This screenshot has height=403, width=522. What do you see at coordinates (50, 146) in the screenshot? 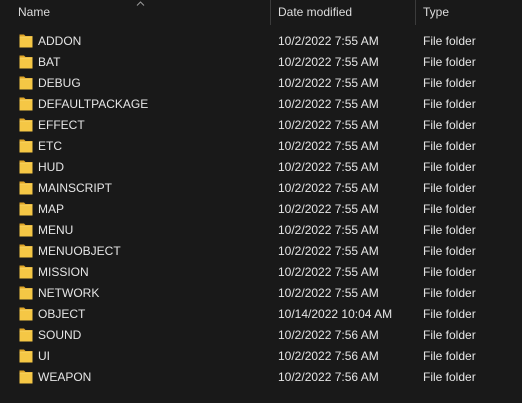
I see `file-name: ETC` at bounding box center [50, 146].